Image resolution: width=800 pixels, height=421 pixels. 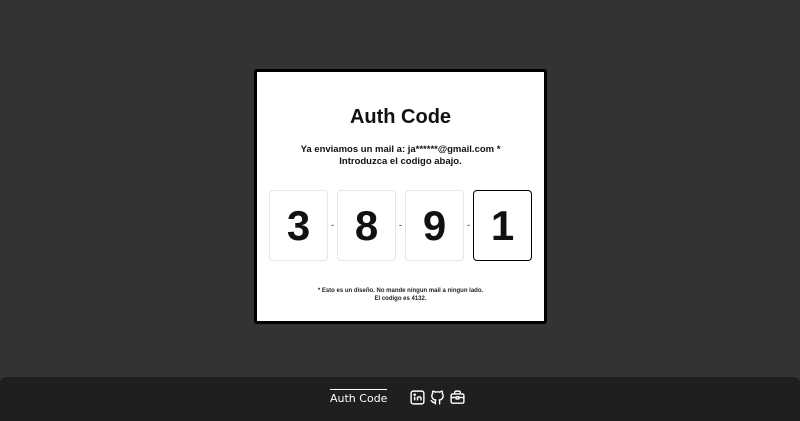 What do you see at coordinates (400, 117) in the screenshot?
I see `card-title: Auth Code` at bounding box center [400, 117].